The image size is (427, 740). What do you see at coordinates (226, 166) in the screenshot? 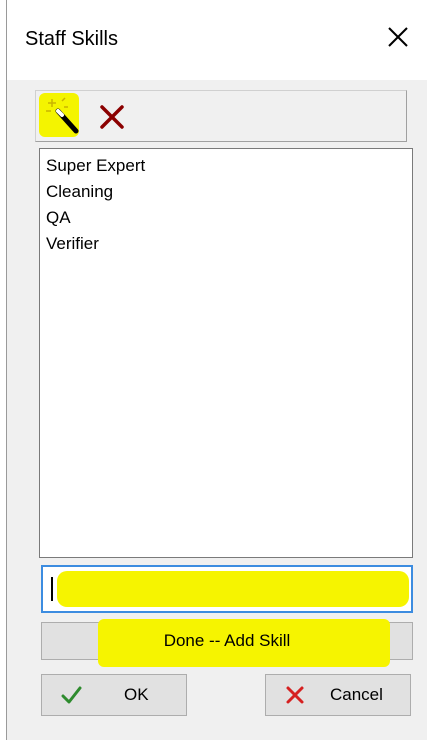
I see `list-item: Super Expert` at bounding box center [226, 166].